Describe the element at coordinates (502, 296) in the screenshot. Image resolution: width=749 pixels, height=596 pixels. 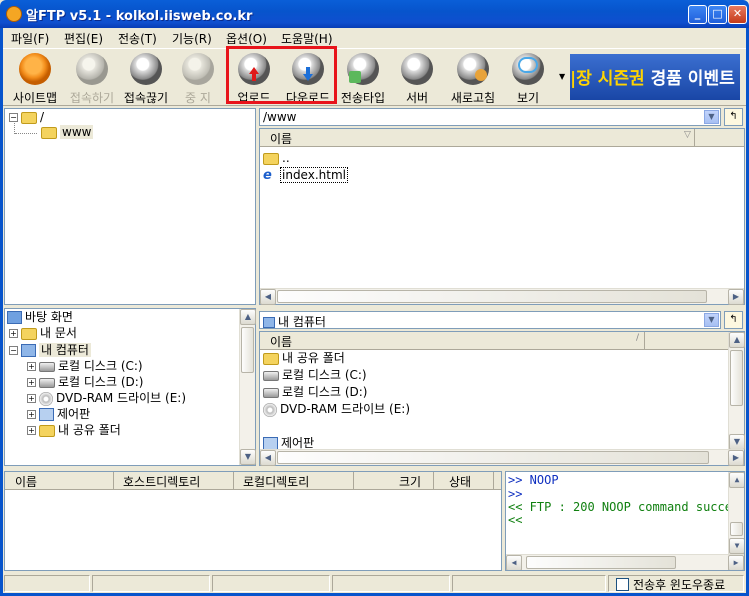
I see `remote-hscrollbar: ◀ ▶` at that location.